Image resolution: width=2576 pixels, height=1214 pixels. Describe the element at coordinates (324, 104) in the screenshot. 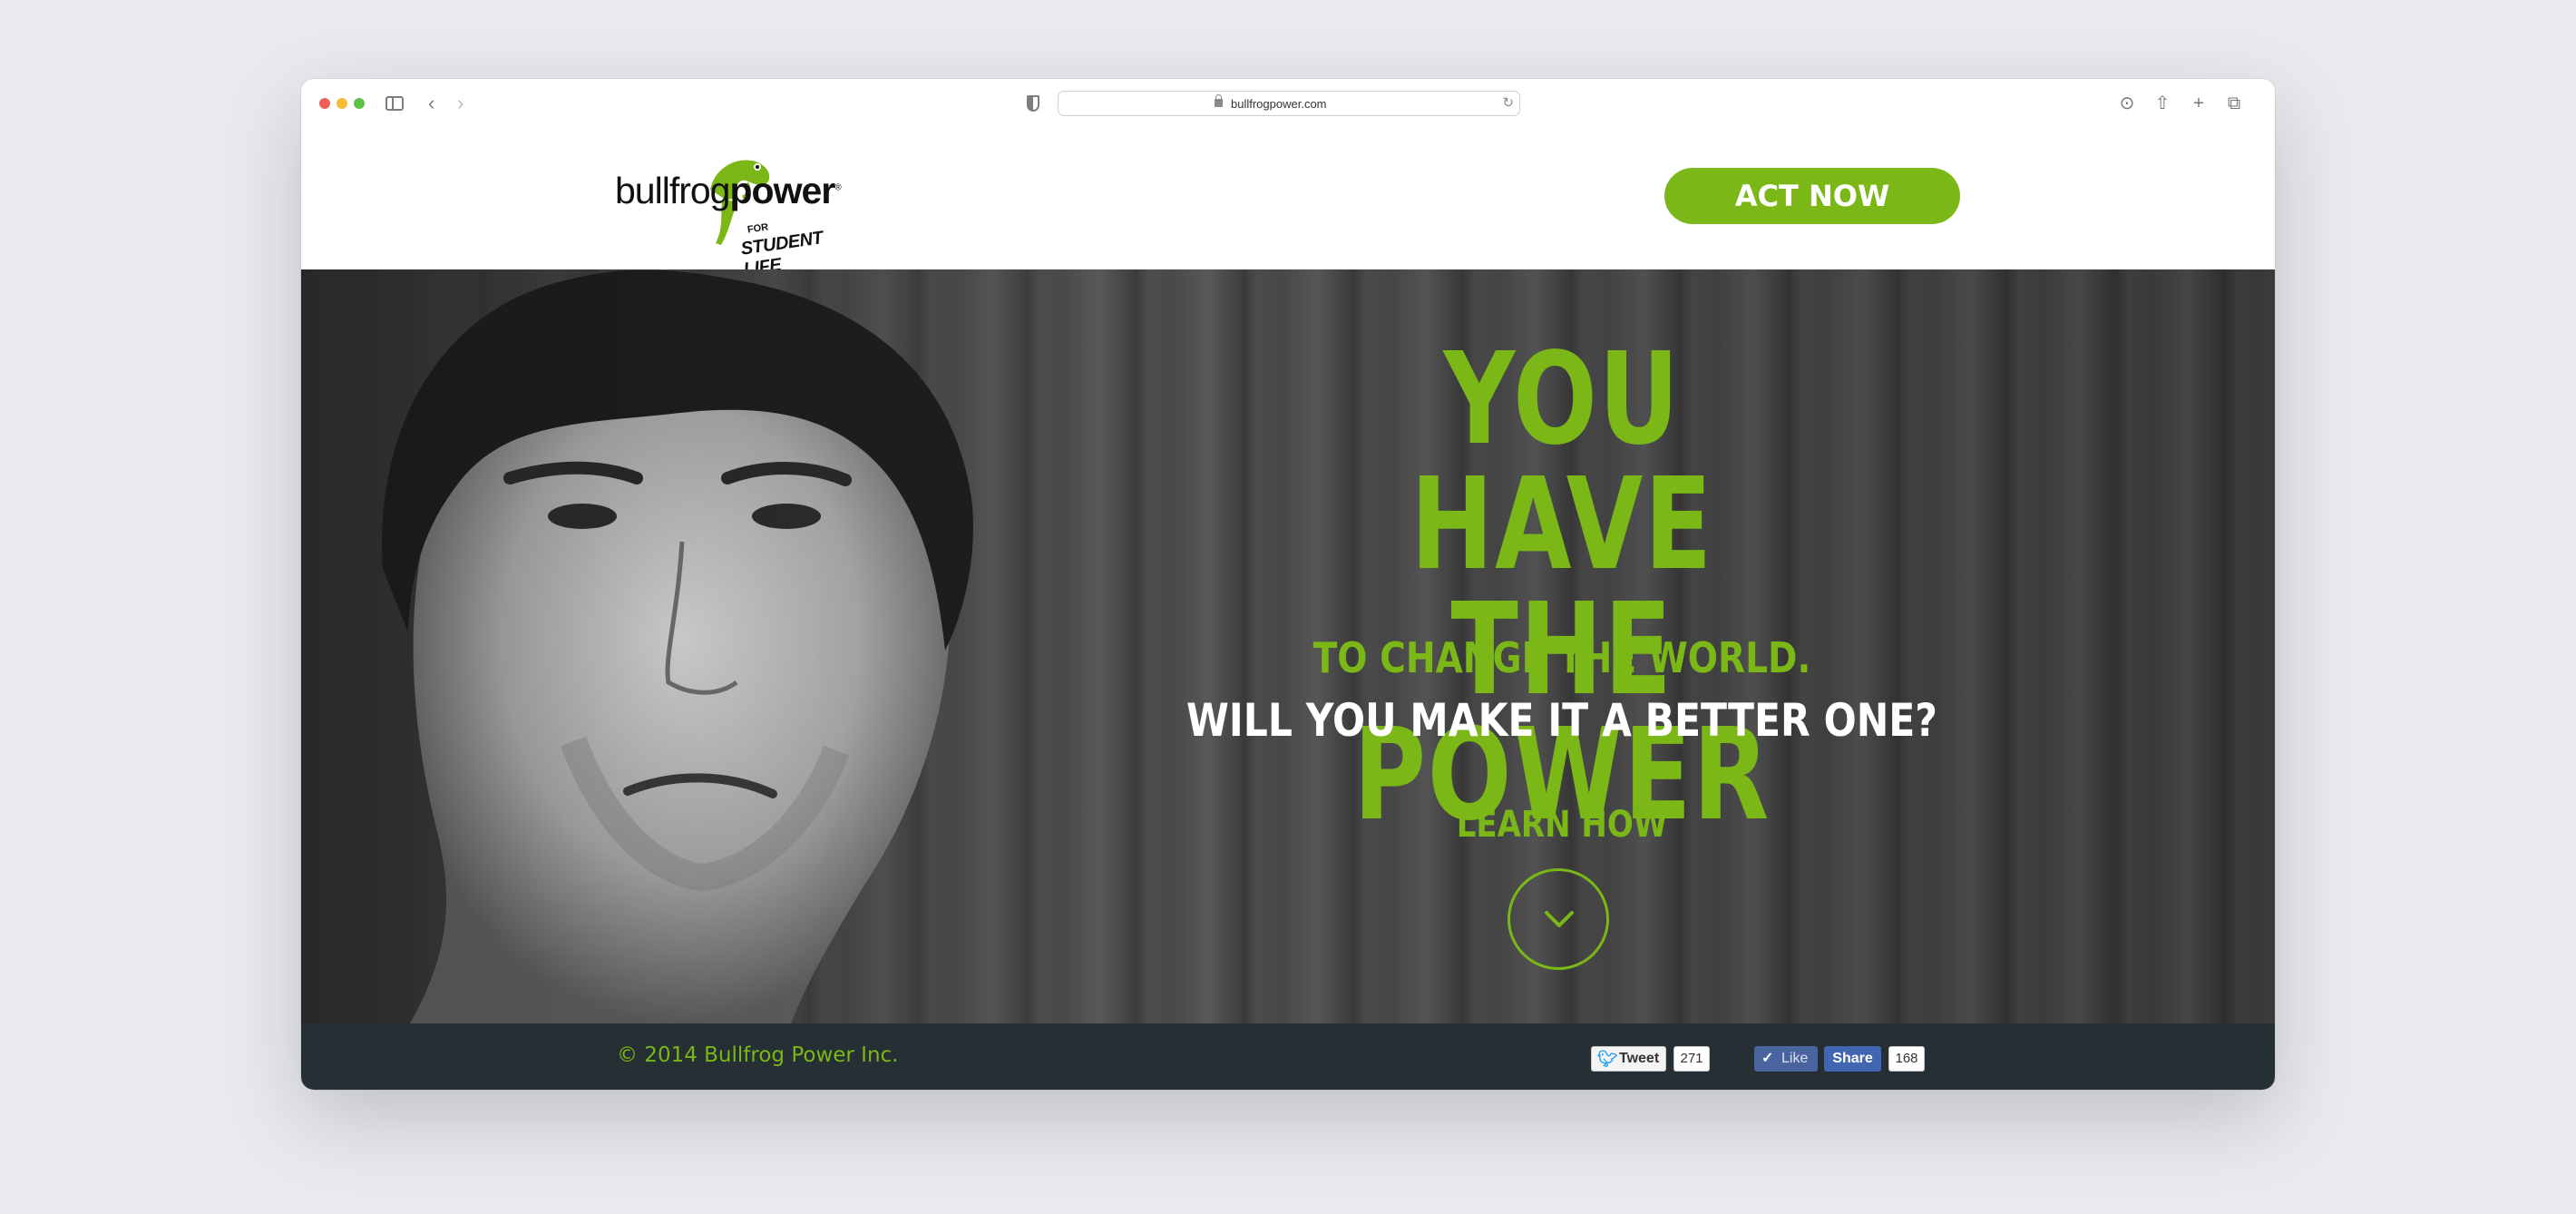

I see `close-window-button` at that location.